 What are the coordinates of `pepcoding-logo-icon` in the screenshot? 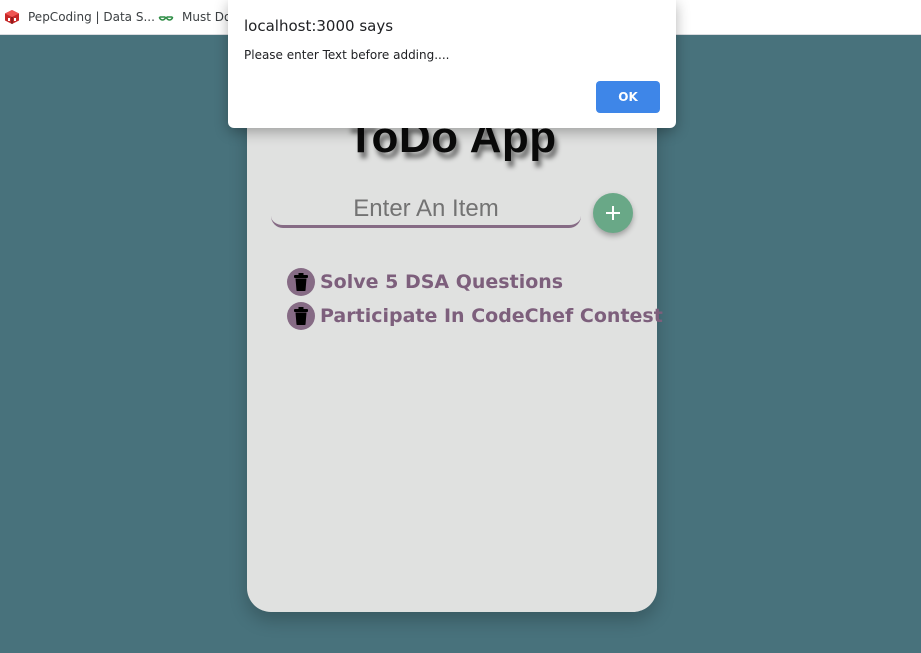 It's located at (12, 17).